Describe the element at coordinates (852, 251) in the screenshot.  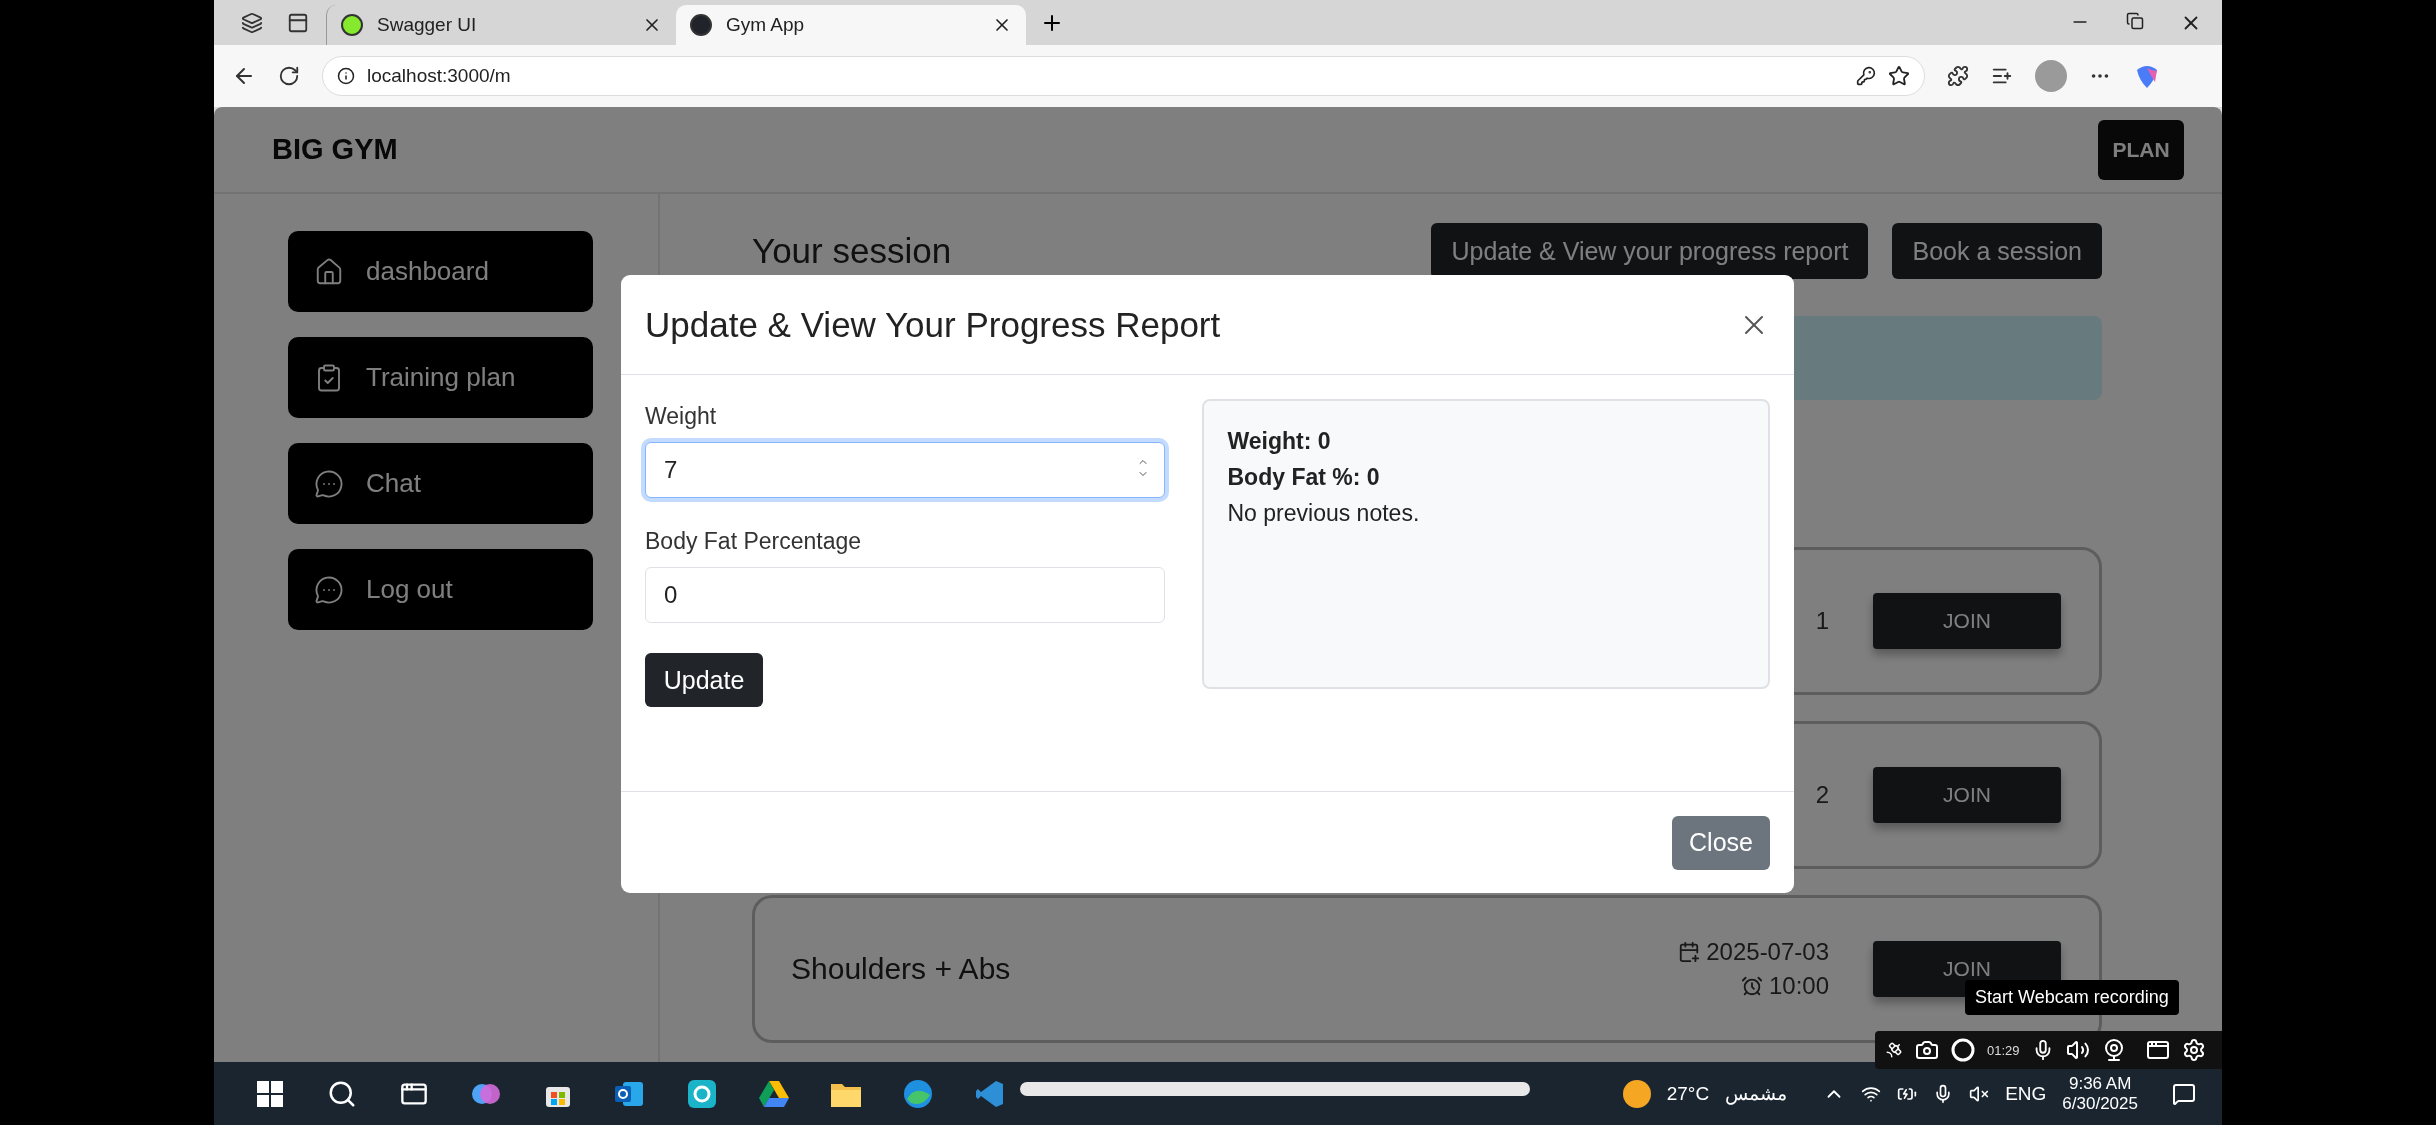
I see `page-title: Your session` at that location.